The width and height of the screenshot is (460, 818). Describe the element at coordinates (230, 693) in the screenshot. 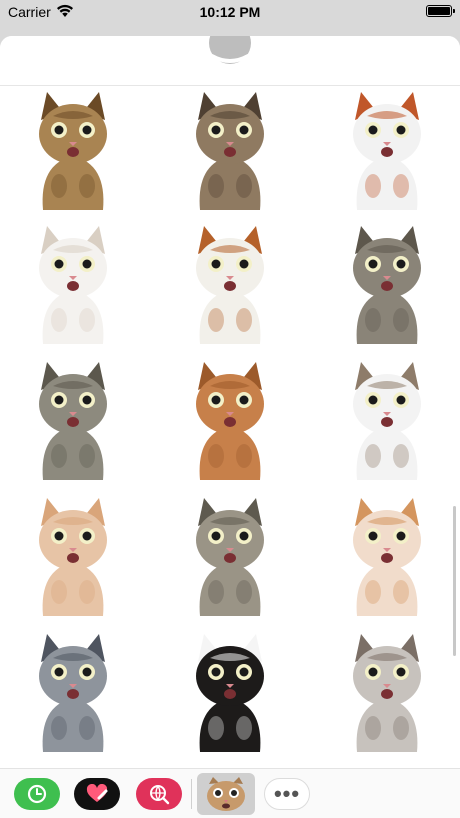

I see `cat-sticker-14-art` at that location.